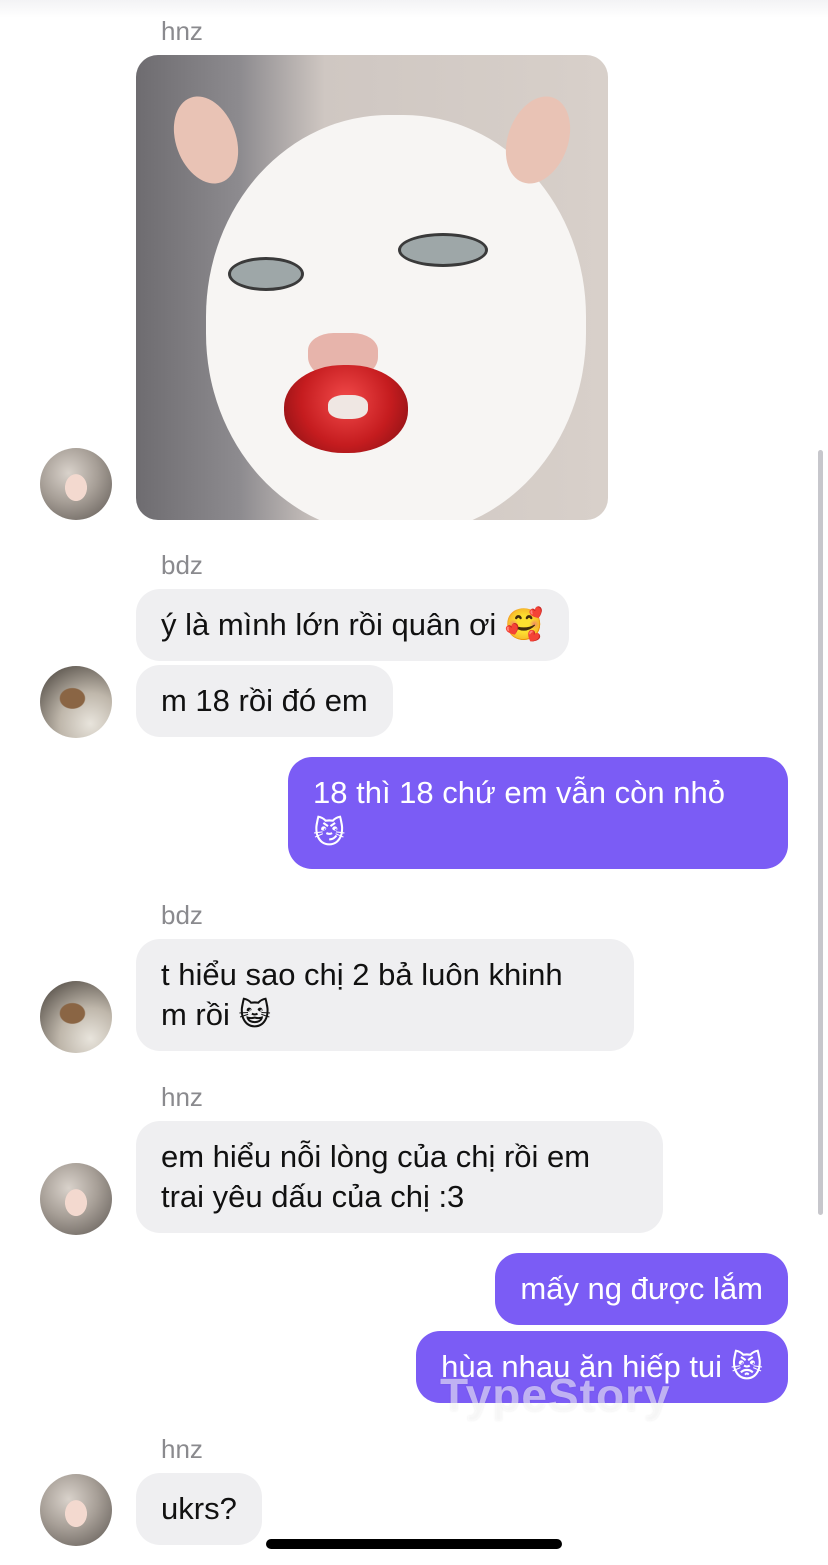  Describe the element at coordinates (414, 1544) in the screenshot. I see `home-indicator` at that location.